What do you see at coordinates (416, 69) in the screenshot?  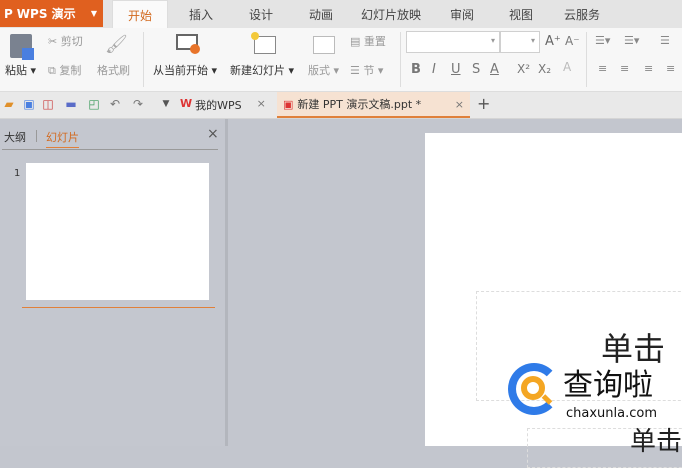 I see `bold-button: B` at bounding box center [416, 69].